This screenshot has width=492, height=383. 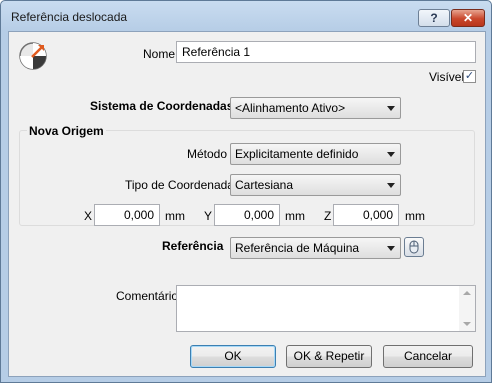 I want to click on nova-origem-label: Nova Origem, so click(x=66, y=131).